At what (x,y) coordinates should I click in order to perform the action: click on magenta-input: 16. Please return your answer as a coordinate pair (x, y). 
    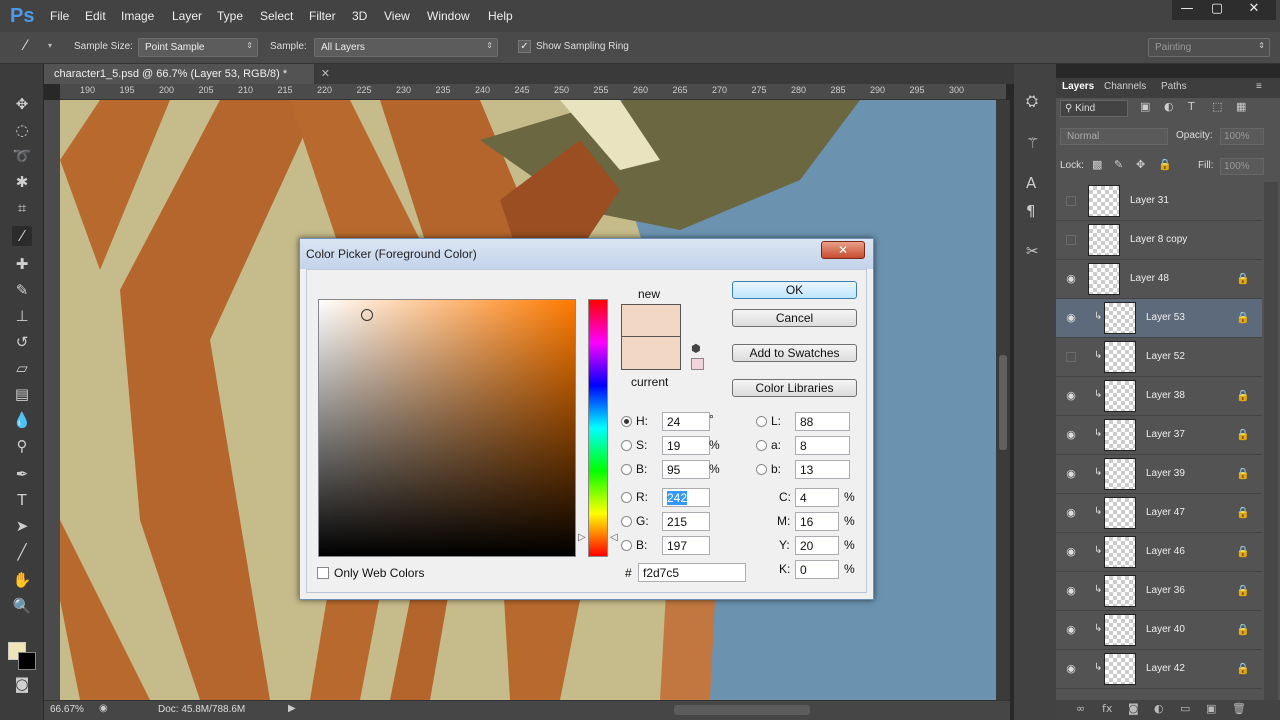
    Looking at the image, I should click on (817, 521).